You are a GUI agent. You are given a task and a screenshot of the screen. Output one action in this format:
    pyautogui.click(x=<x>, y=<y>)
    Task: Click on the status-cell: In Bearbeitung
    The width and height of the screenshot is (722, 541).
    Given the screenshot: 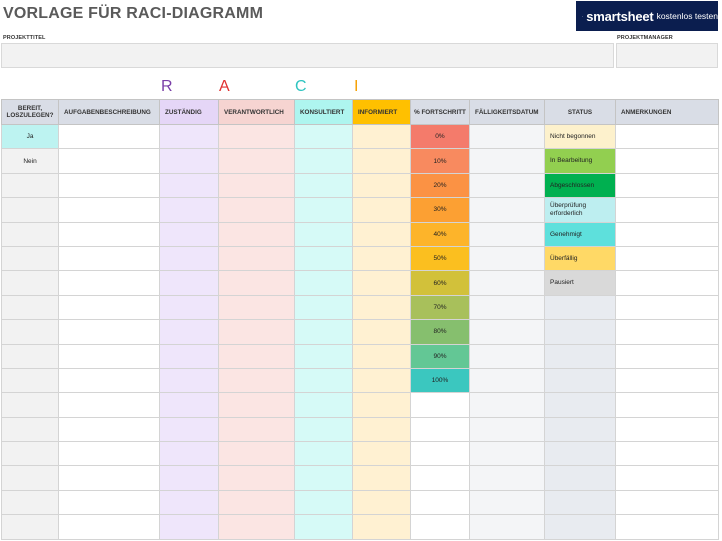 What is the action you would take?
    pyautogui.click(x=580, y=161)
    